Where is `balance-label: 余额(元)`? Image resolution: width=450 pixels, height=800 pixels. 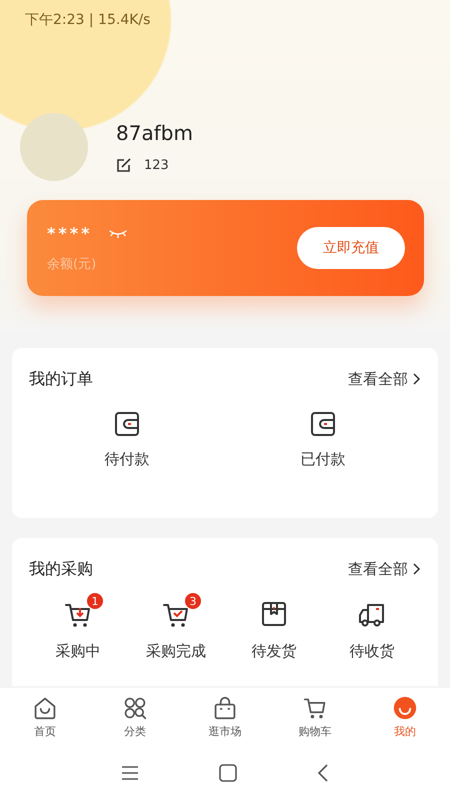
balance-label: 余额(元) is located at coordinates (72, 264).